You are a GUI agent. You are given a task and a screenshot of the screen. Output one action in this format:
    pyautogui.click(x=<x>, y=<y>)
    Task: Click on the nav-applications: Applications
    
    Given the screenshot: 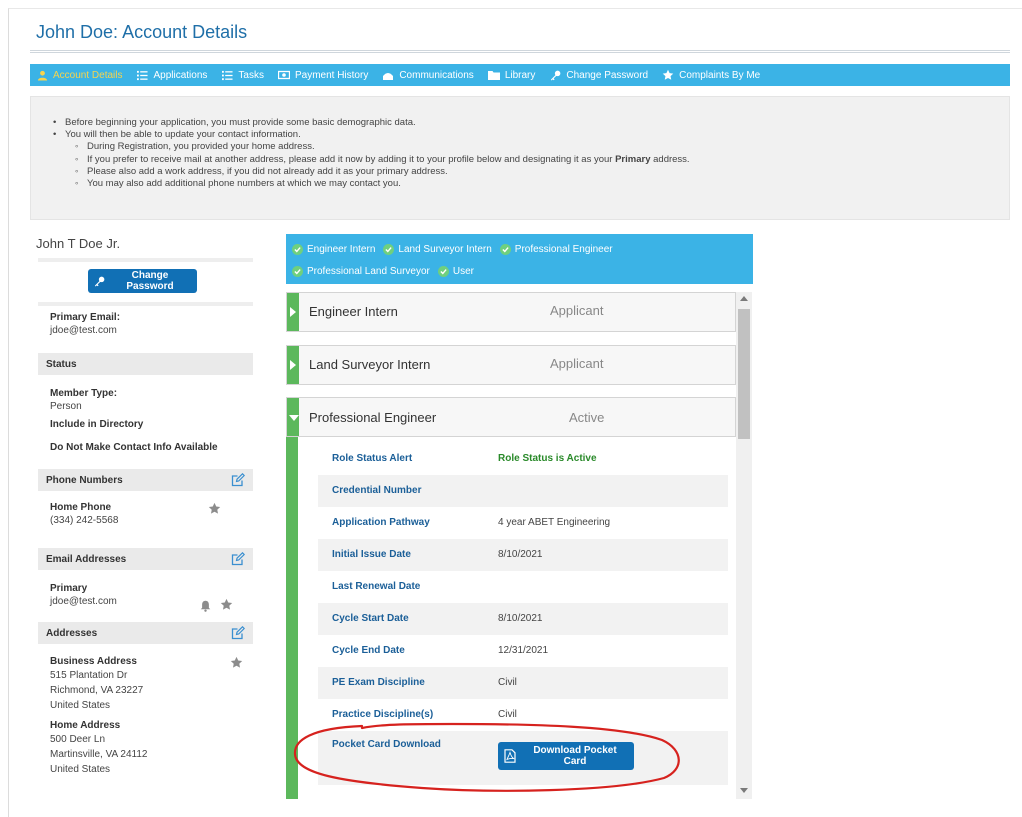 What is the action you would take?
    pyautogui.click(x=171, y=75)
    